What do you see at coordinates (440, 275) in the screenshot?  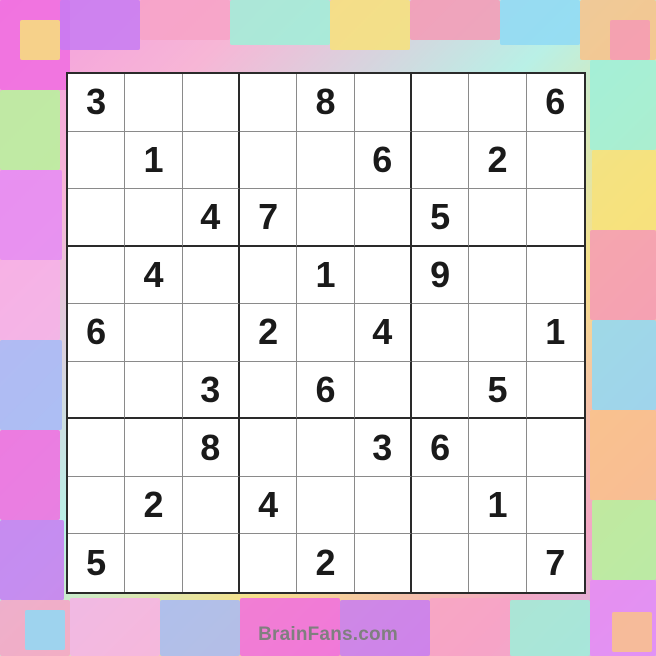 I see `sudoku-given-cell: 9` at bounding box center [440, 275].